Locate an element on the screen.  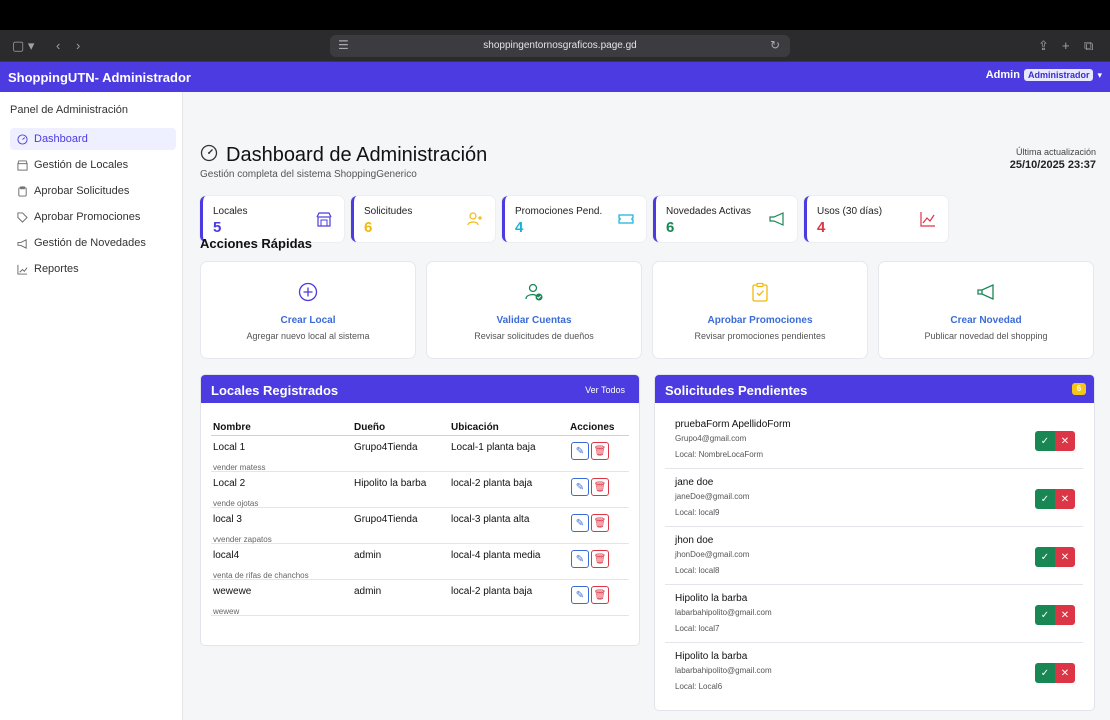
sidebar-item-solicitudes: Aprobar Solicitudes is located at coordinates (93, 191).